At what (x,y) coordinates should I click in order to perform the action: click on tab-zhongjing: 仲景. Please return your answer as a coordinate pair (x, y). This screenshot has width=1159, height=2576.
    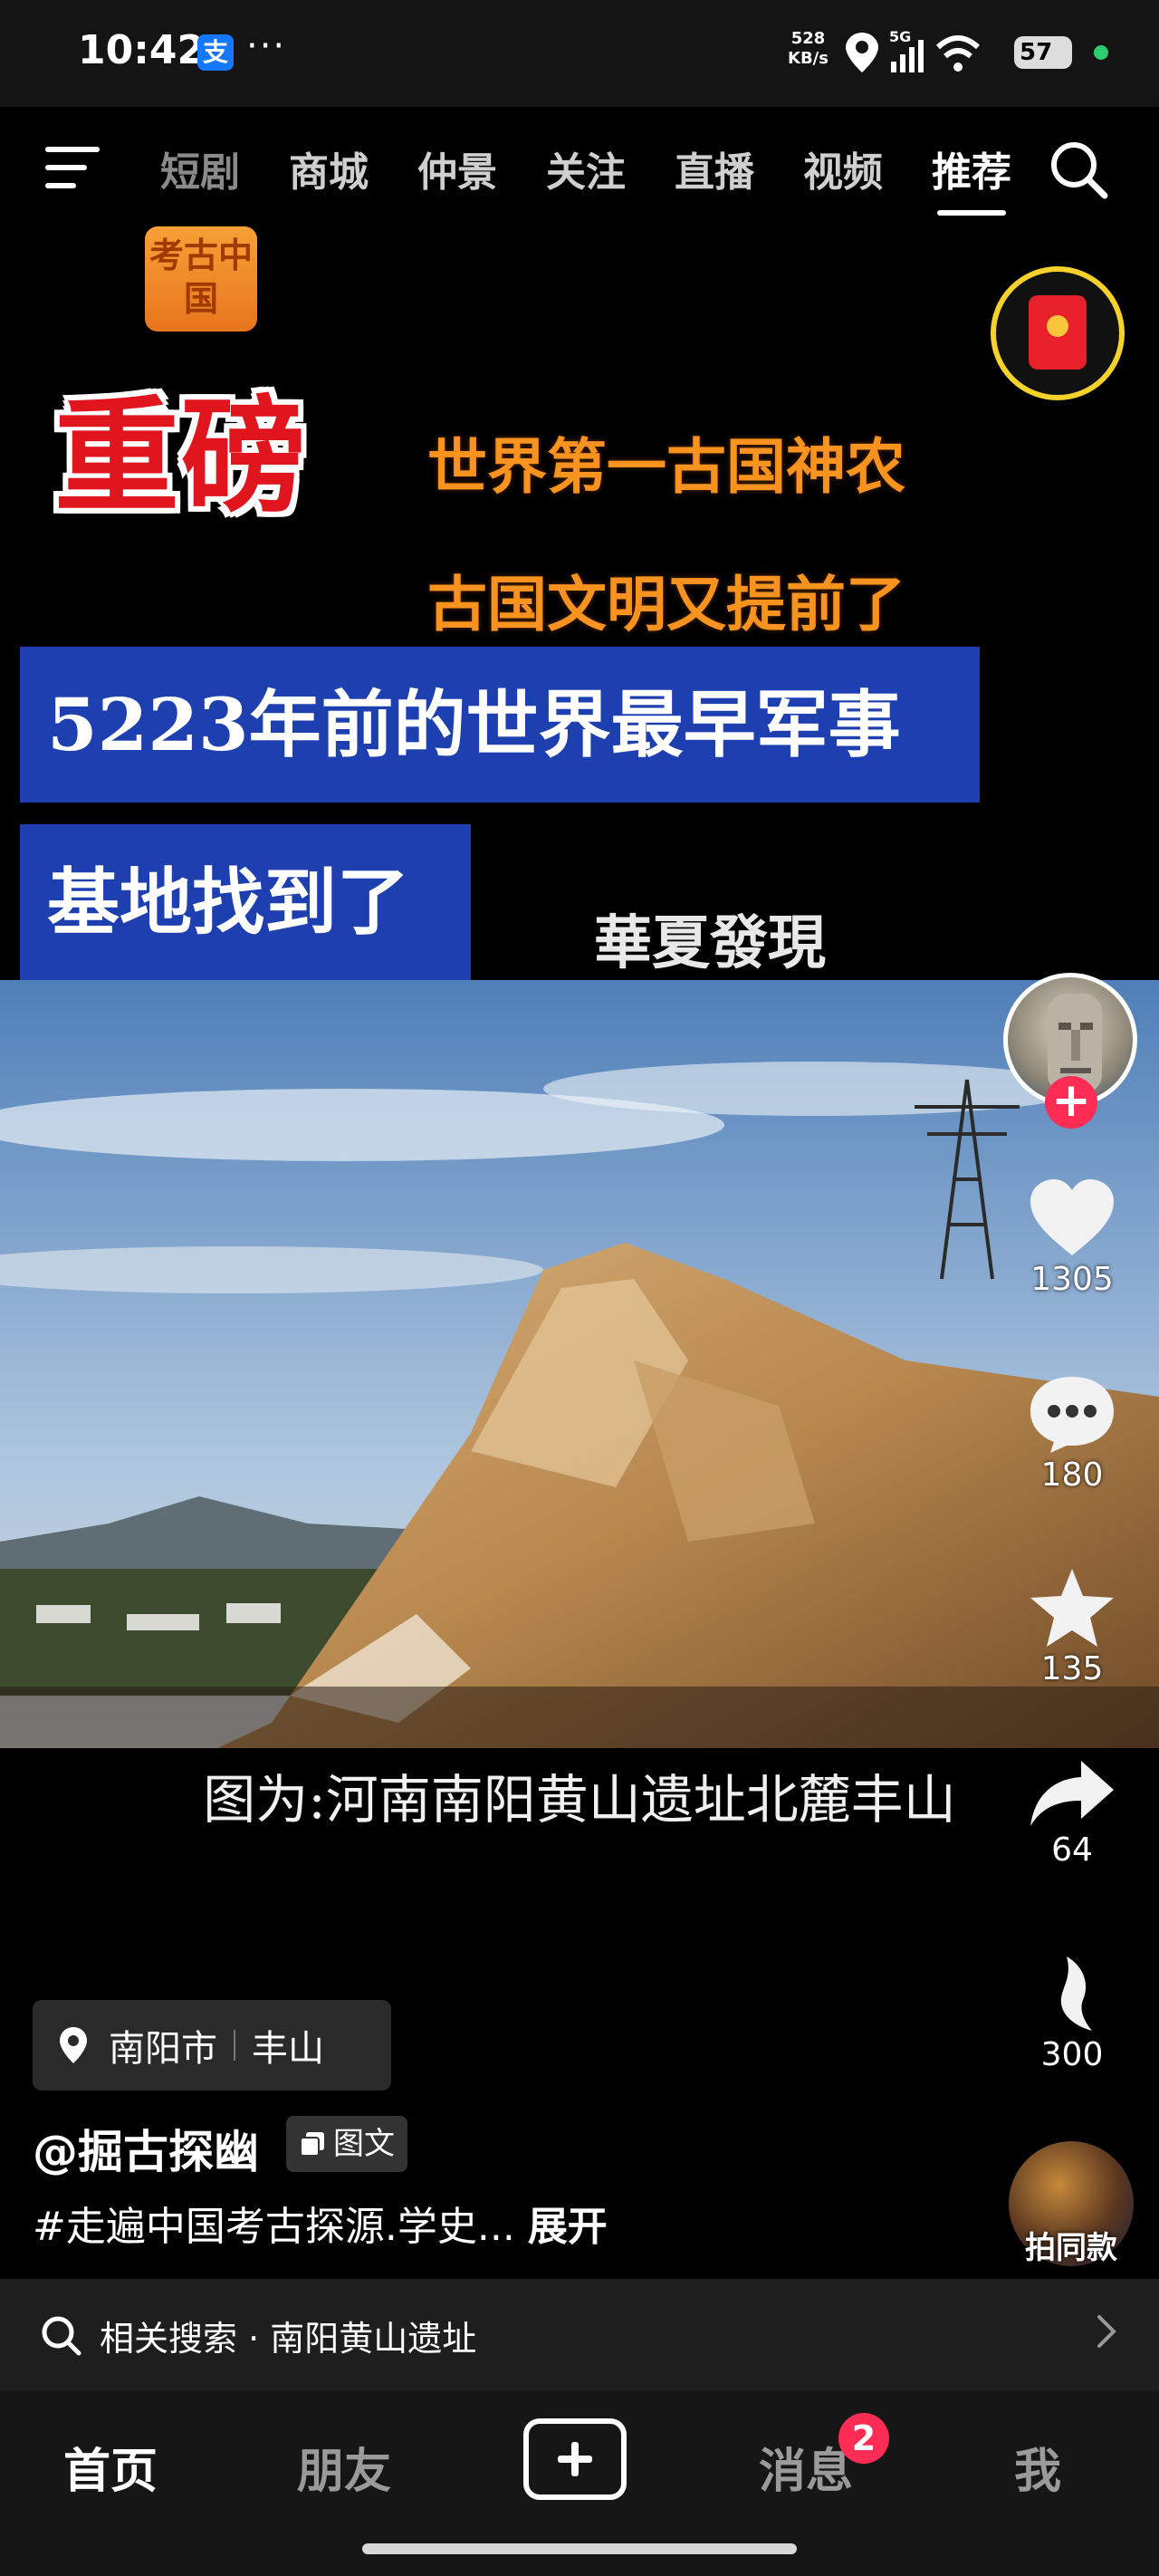
    Looking at the image, I should click on (458, 177).